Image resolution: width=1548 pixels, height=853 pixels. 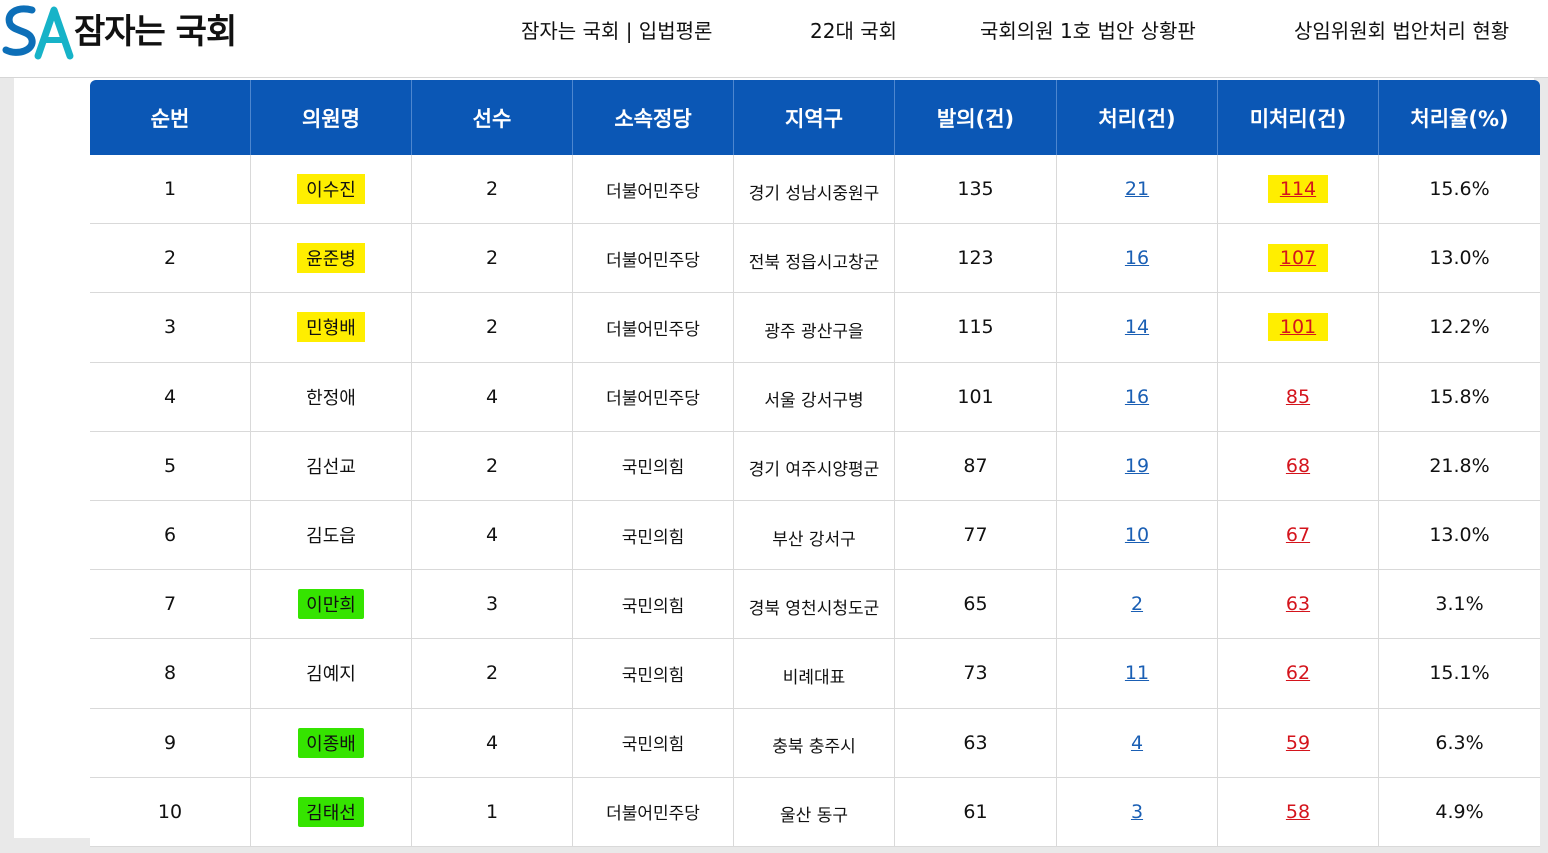 I want to click on cell-no: 10, so click(x=170, y=811).